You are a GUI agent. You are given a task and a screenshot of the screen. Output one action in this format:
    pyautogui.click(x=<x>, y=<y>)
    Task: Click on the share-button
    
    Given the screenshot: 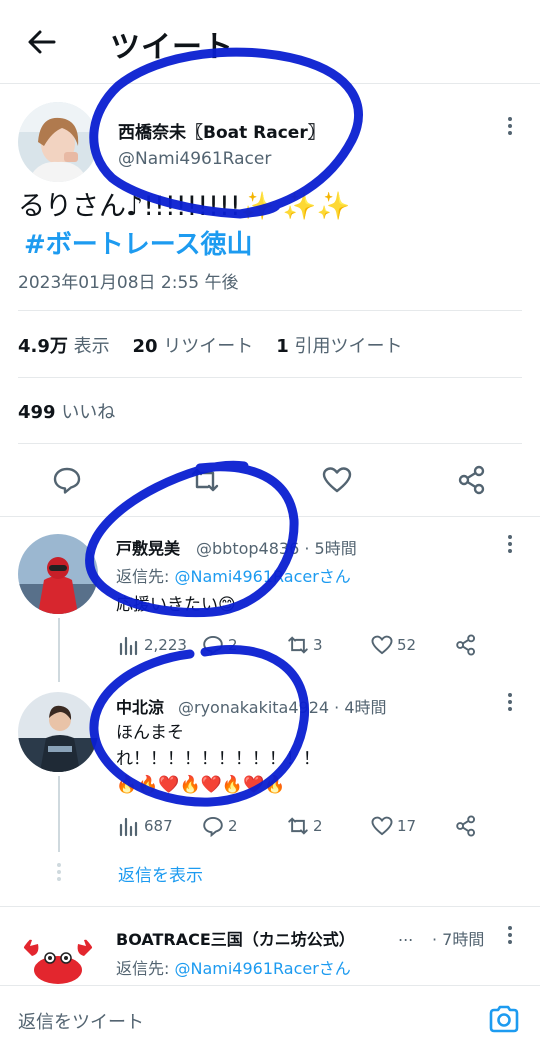 What is the action you would take?
    pyautogui.click(x=472, y=480)
    